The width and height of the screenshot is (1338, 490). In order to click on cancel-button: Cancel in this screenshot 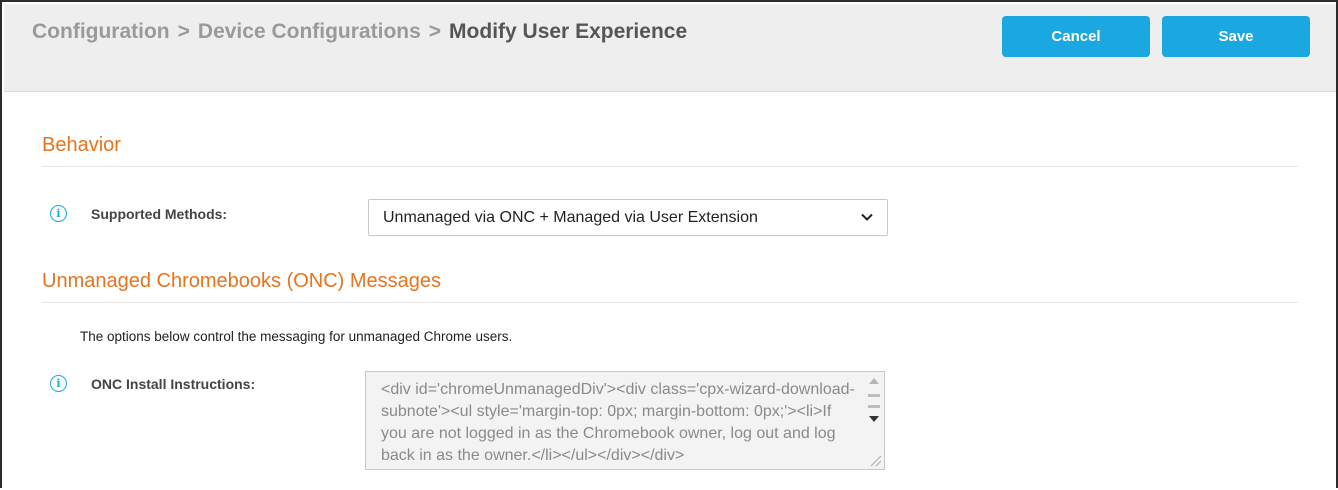, I will do `click(1076, 36)`.